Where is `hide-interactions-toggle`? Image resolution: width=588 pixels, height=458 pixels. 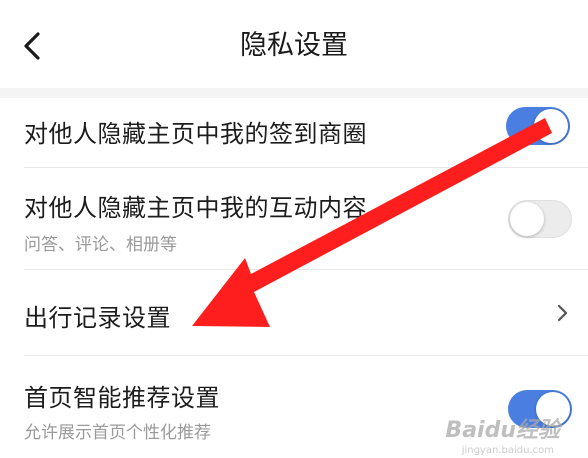 hide-interactions-toggle is located at coordinates (540, 219).